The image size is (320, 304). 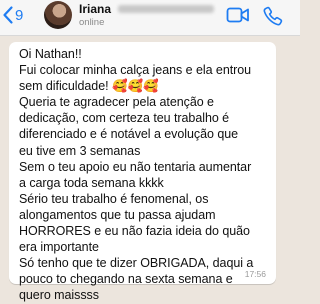 I want to click on video-call-button, so click(x=238, y=15).